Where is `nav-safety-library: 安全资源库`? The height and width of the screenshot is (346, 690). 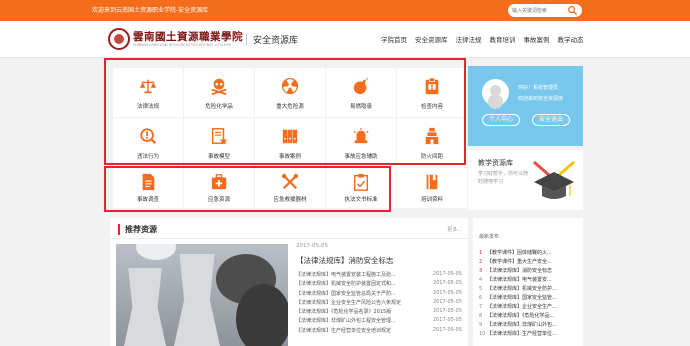
nav-safety-library: 安全资源库 is located at coordinates (431, 39).